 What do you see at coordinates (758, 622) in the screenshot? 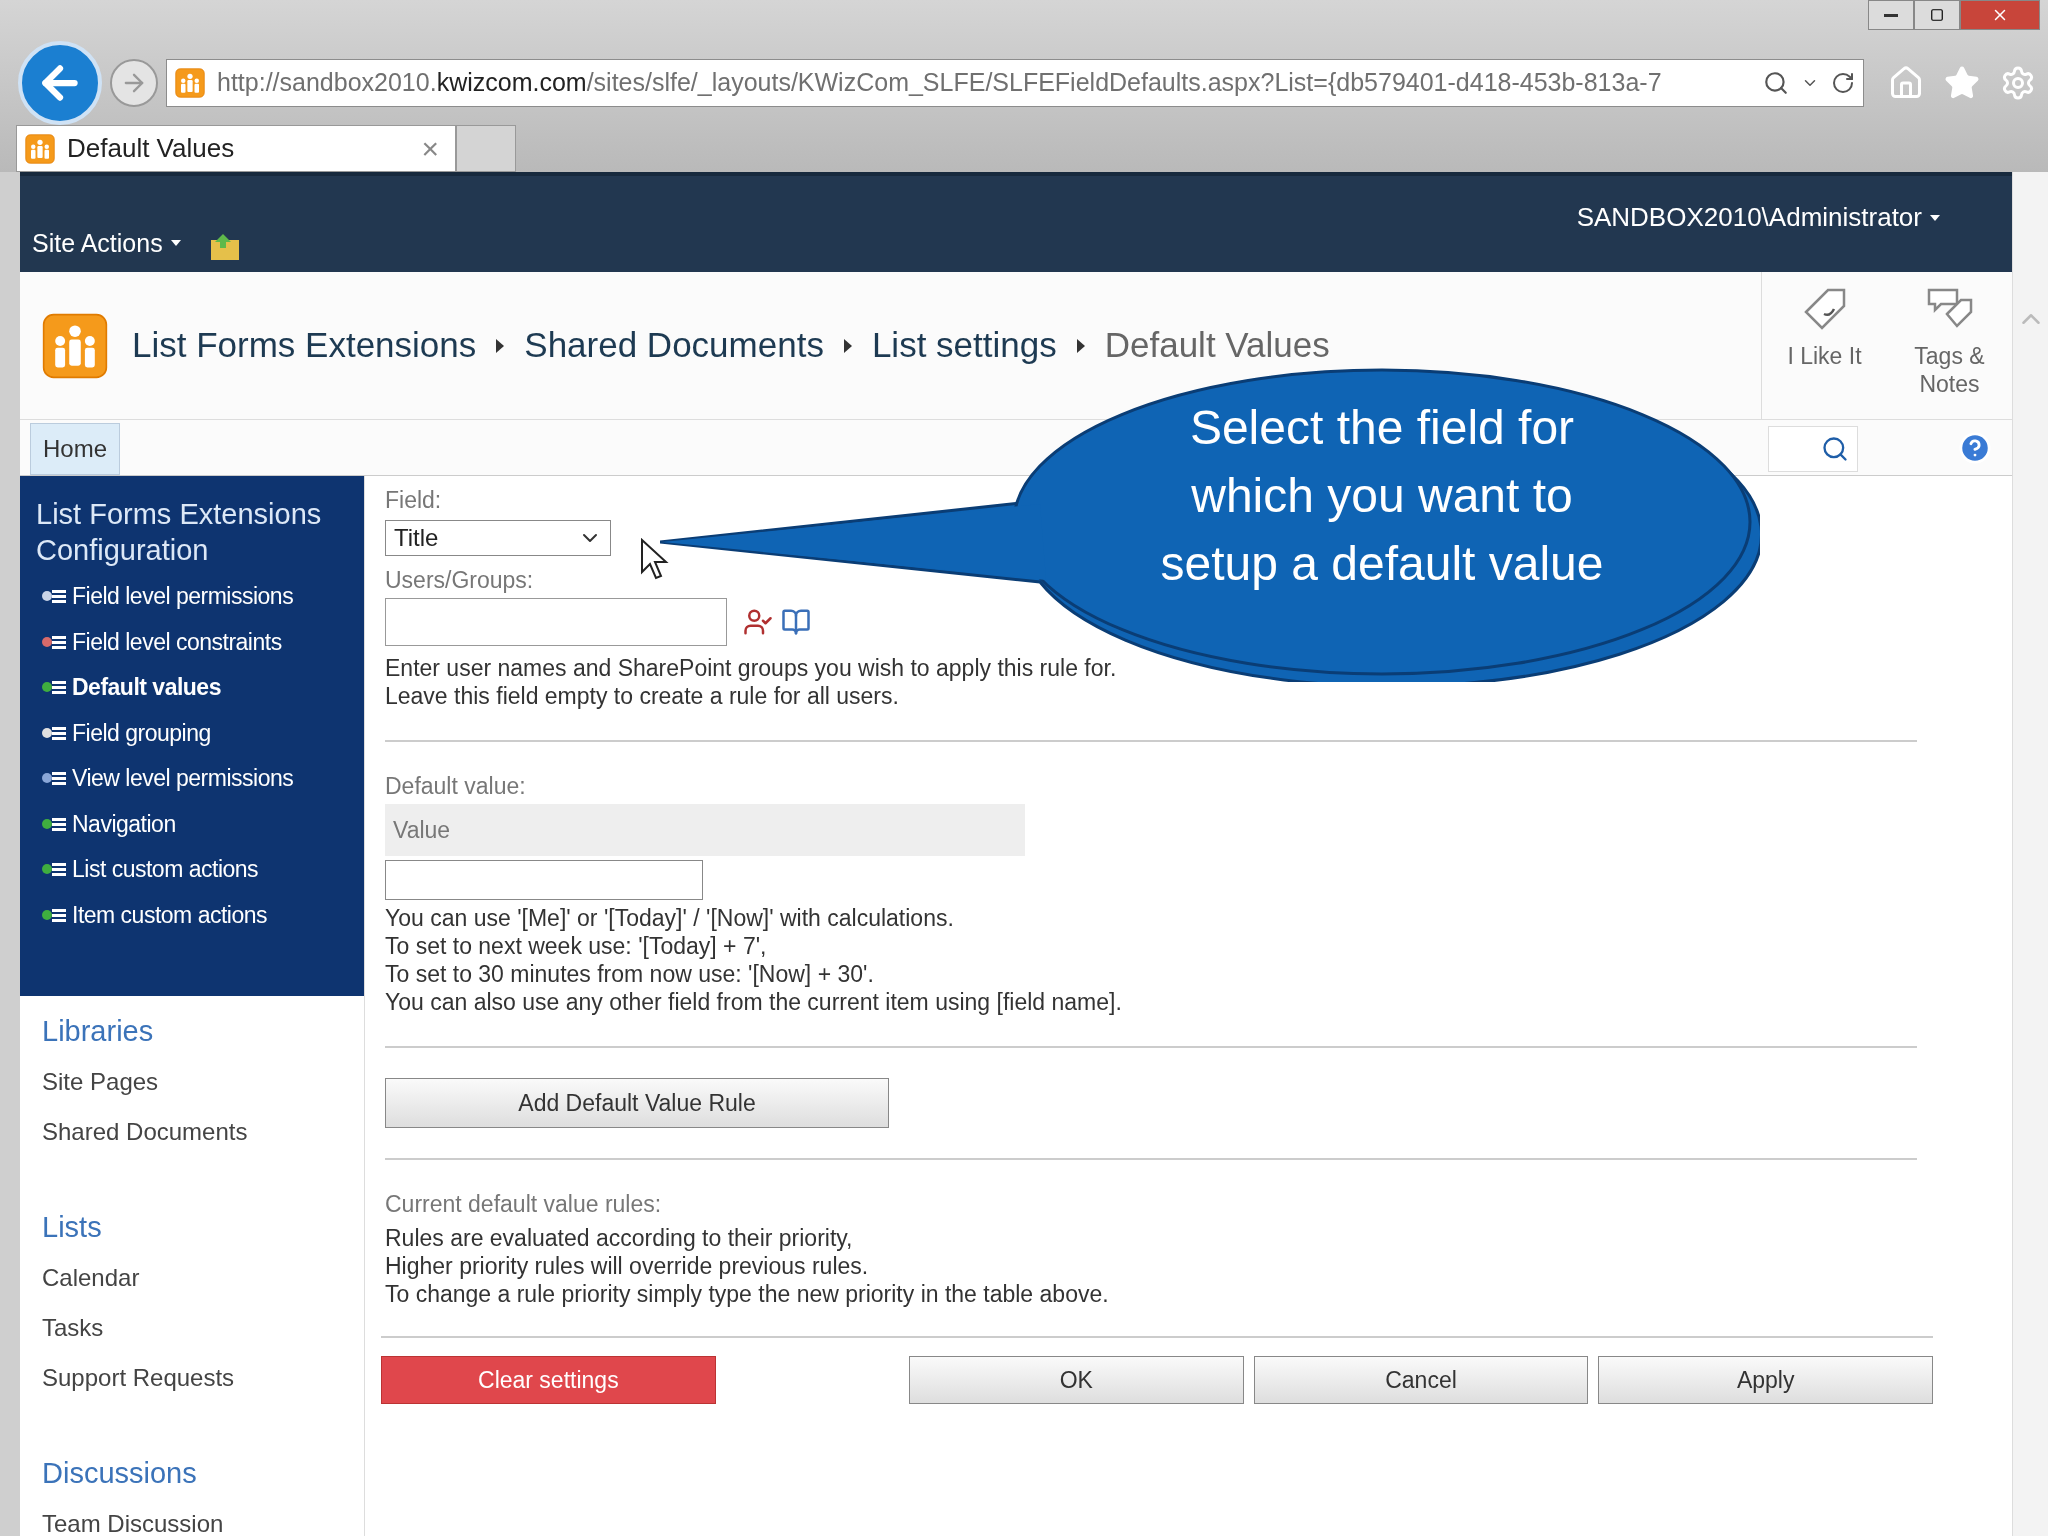
I see `check-names-icon` at bounding box center [758, 622].